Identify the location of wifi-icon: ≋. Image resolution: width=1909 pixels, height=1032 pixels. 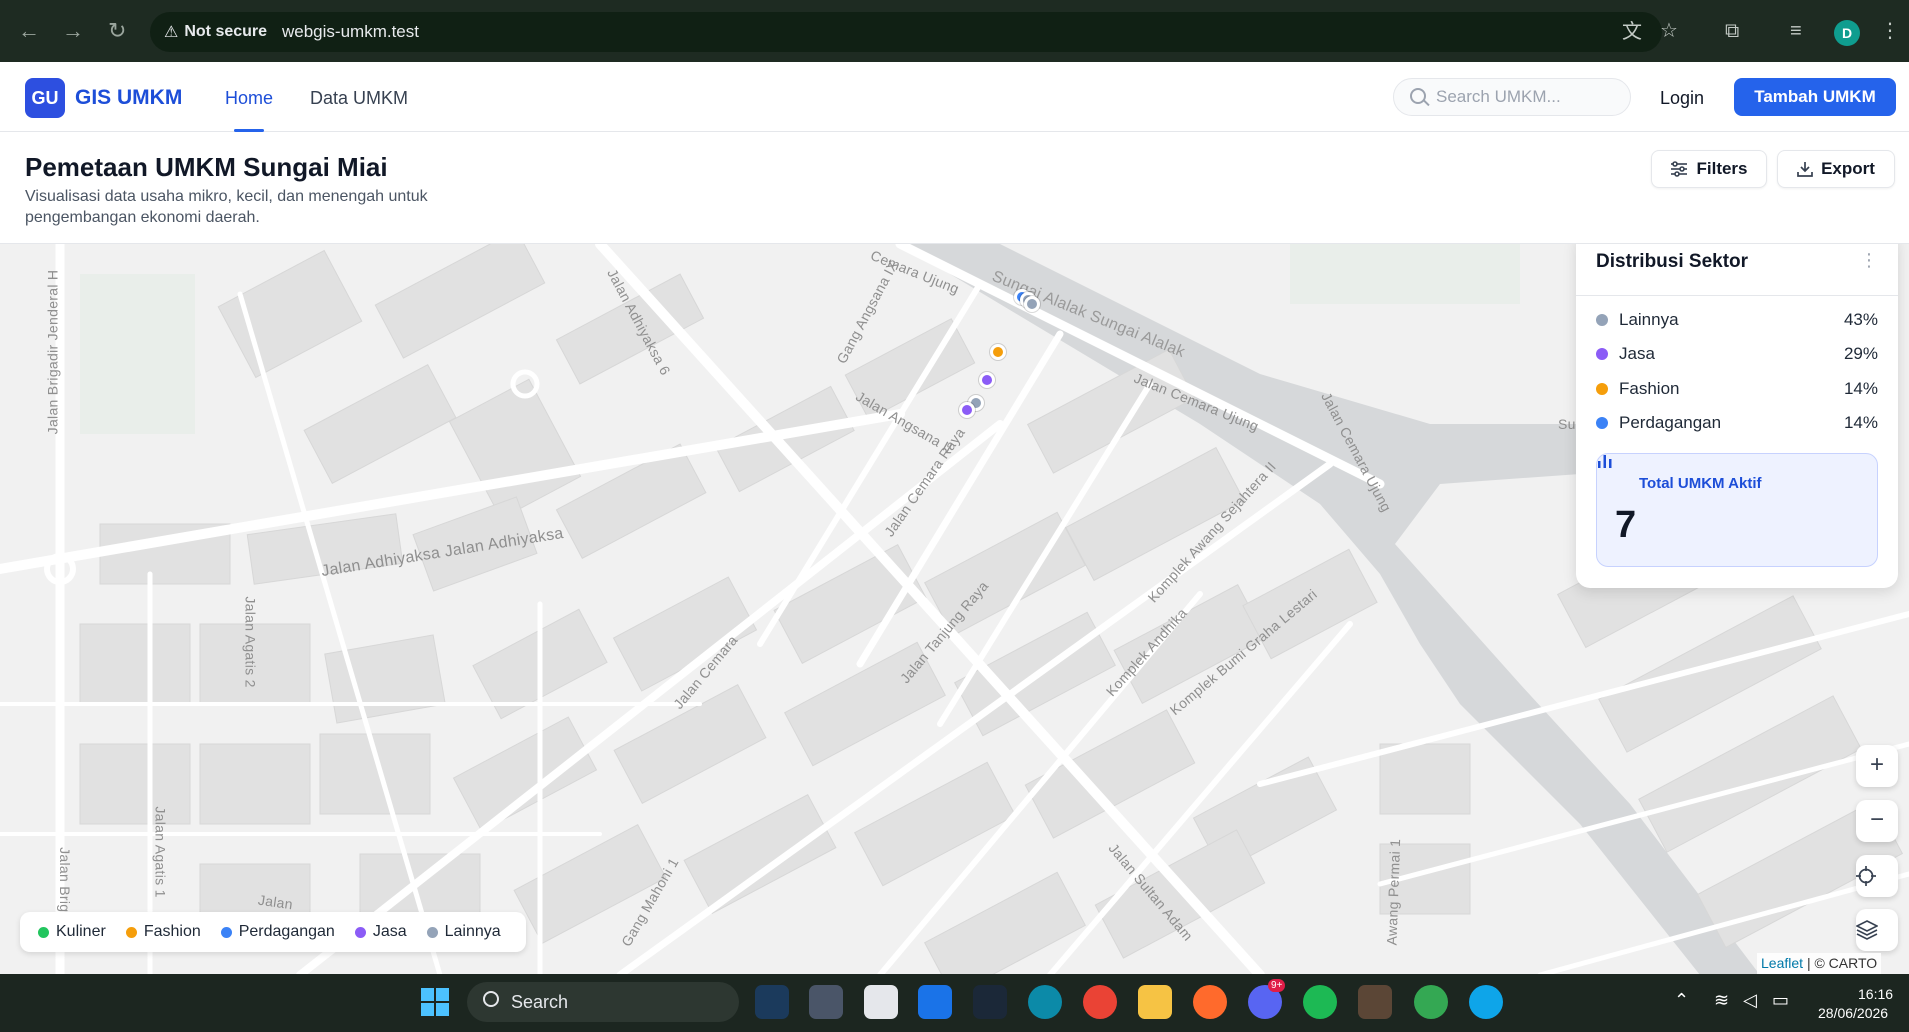
(1721, 1000).